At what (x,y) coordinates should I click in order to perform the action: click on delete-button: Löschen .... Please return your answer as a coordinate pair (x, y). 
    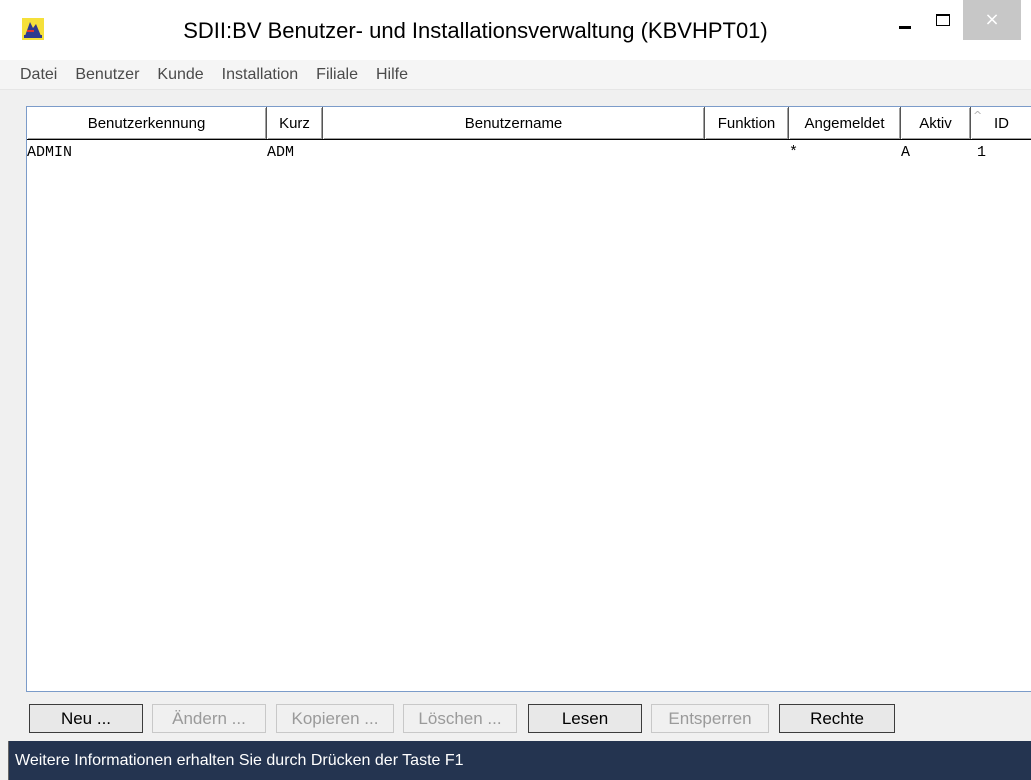
    Looking at the image, I should click on (460, 718).